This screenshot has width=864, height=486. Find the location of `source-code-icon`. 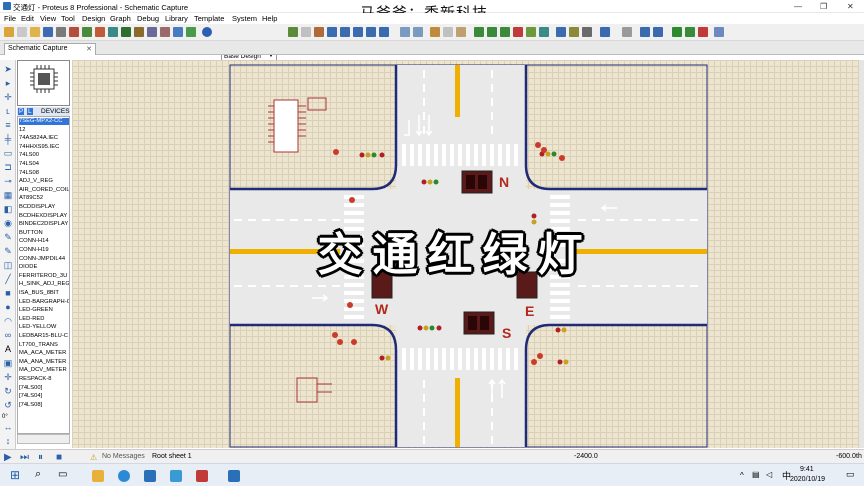

source-code-icon is located at coordinates (178, 32).